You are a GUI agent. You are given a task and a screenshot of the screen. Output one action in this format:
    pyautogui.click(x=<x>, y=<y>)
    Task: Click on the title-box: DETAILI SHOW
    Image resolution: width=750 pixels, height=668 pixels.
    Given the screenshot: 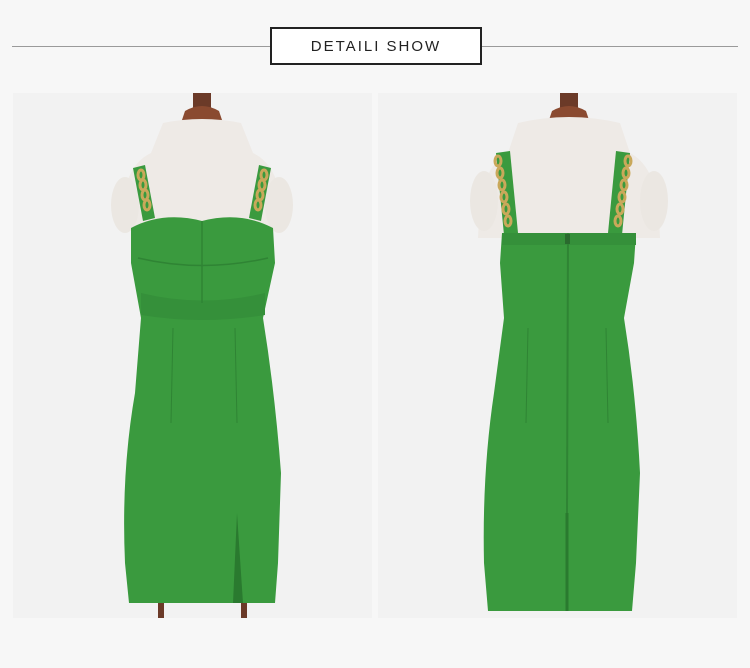 What is the action you would take?
    pyautogui.click(x=376, y=46)
    